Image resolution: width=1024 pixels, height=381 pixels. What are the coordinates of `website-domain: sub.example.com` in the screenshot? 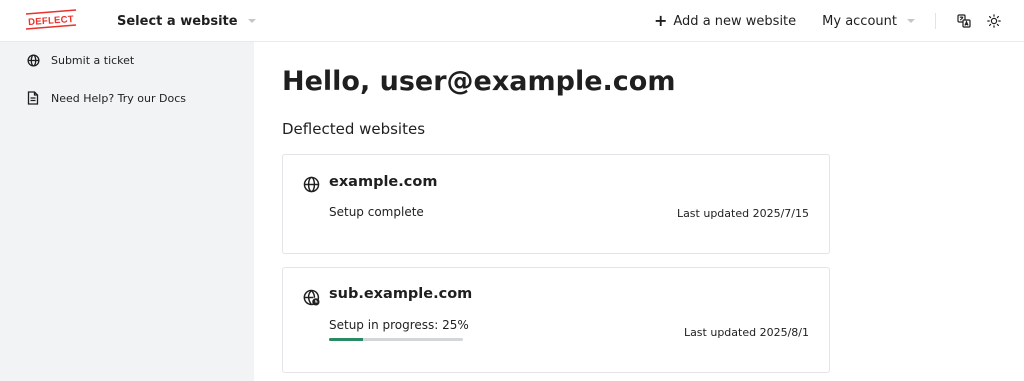 It's located at (401, 294).